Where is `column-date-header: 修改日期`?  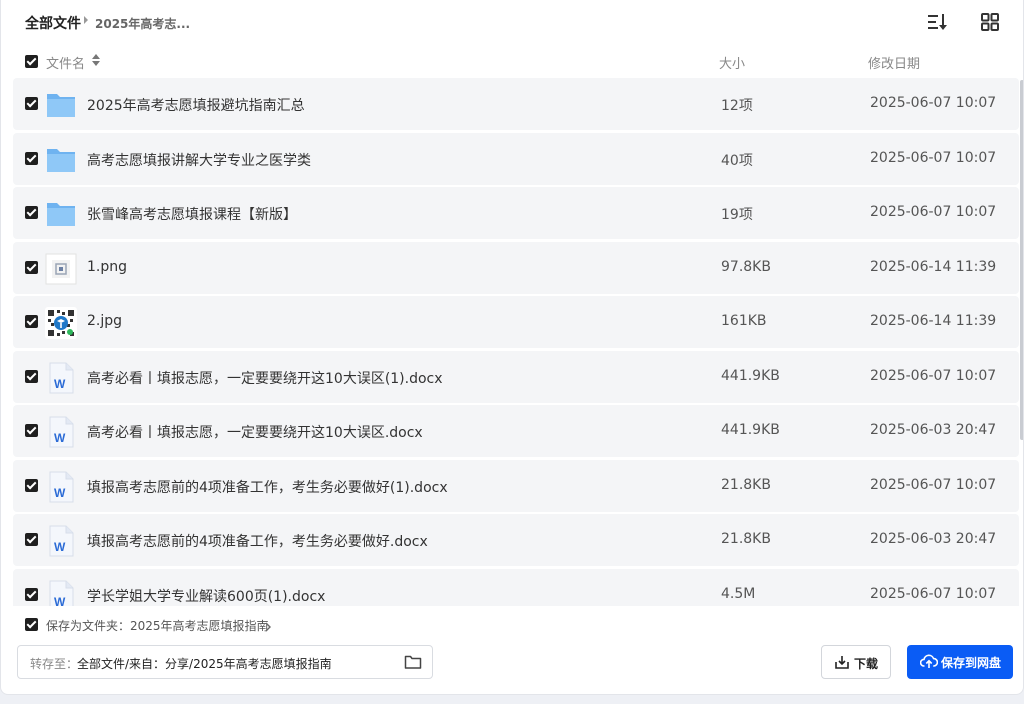 column-date-header: 修改日期 is located at coordinates (894, 64).